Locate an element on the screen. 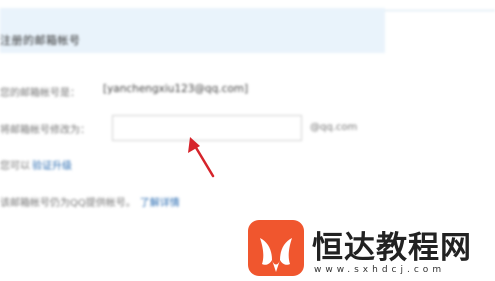  watermark-name: 恒达教程网 is located at coordinates (392, 248).